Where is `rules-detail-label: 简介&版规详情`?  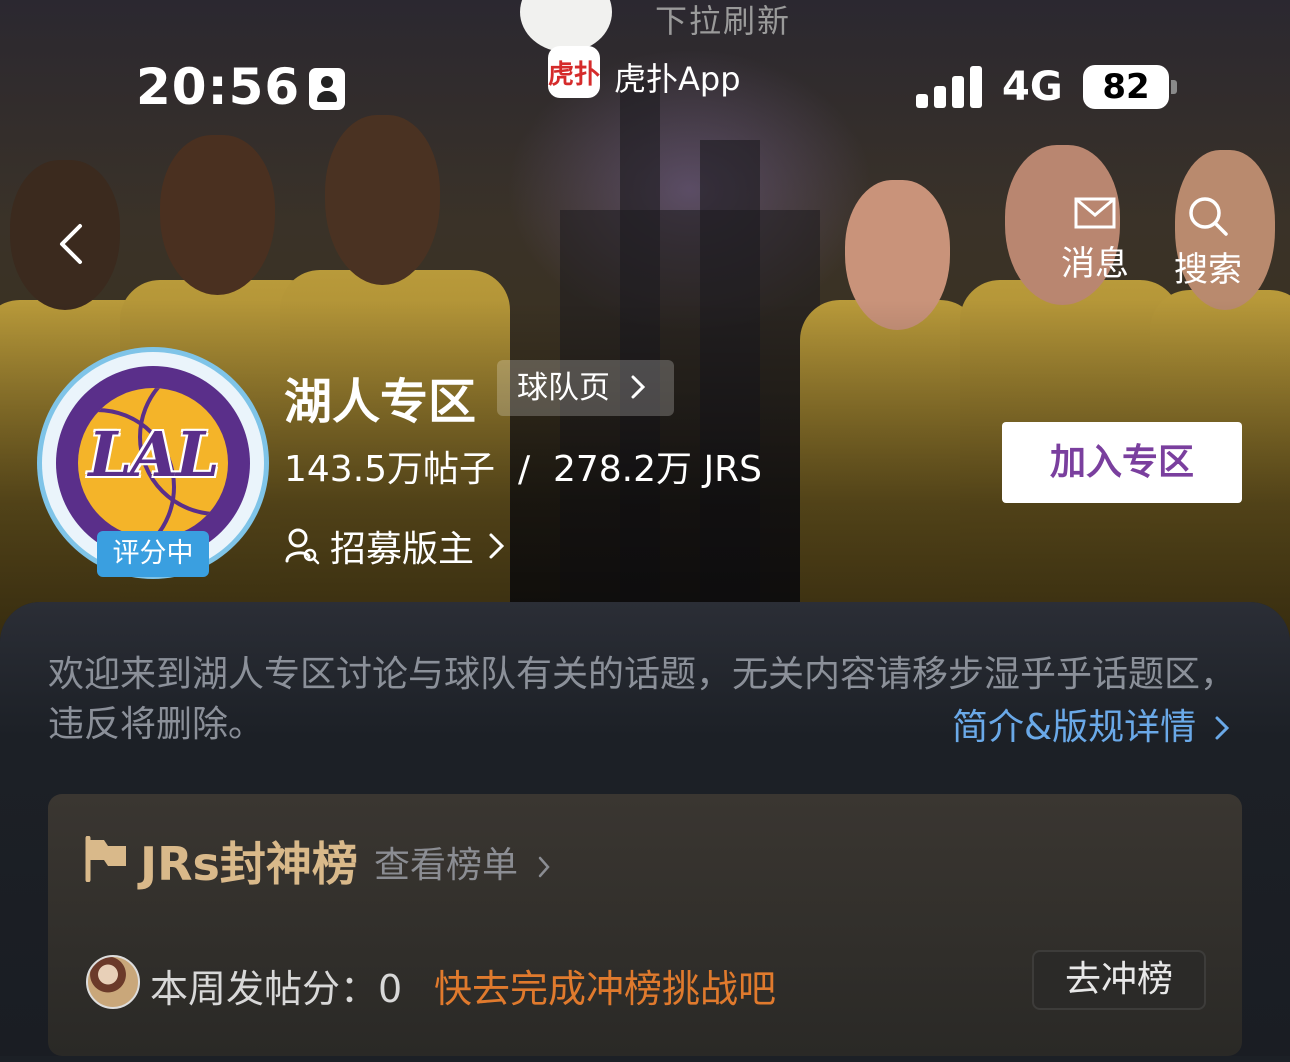 rules-detail-label: 简介&版规详情 is located at coordinates (1074, 727).